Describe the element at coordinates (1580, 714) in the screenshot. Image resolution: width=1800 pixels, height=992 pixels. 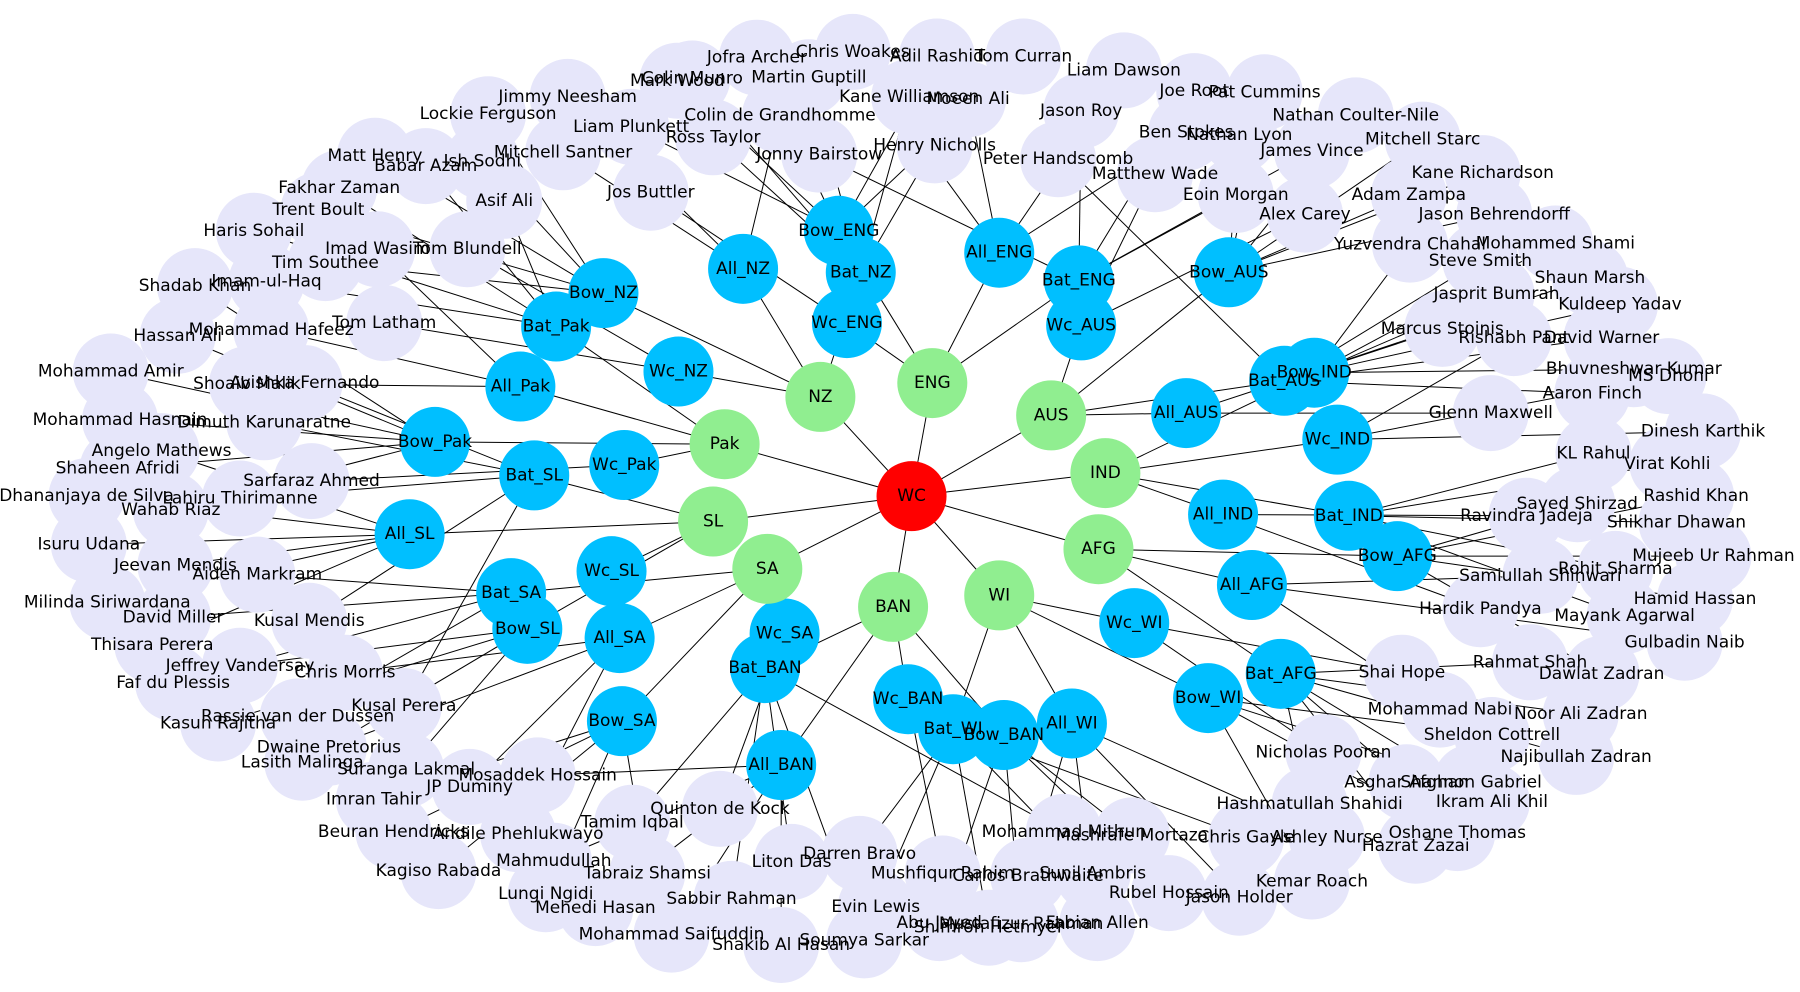
I see `player-label: Noor Ali Zadran` at that location.